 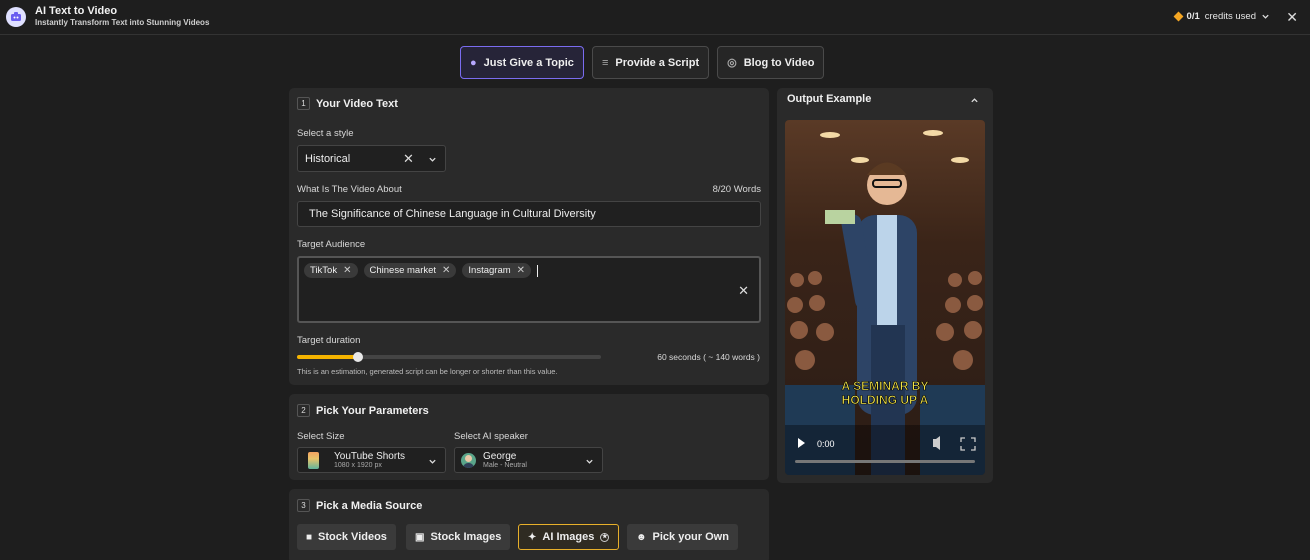 What do you see at coordinates (529, 289) in the screenshot?
I see `audience-input: TikTok ✕ Chinese market ✕ Instagram ✕ ✕` at bounding box center [529, 289].